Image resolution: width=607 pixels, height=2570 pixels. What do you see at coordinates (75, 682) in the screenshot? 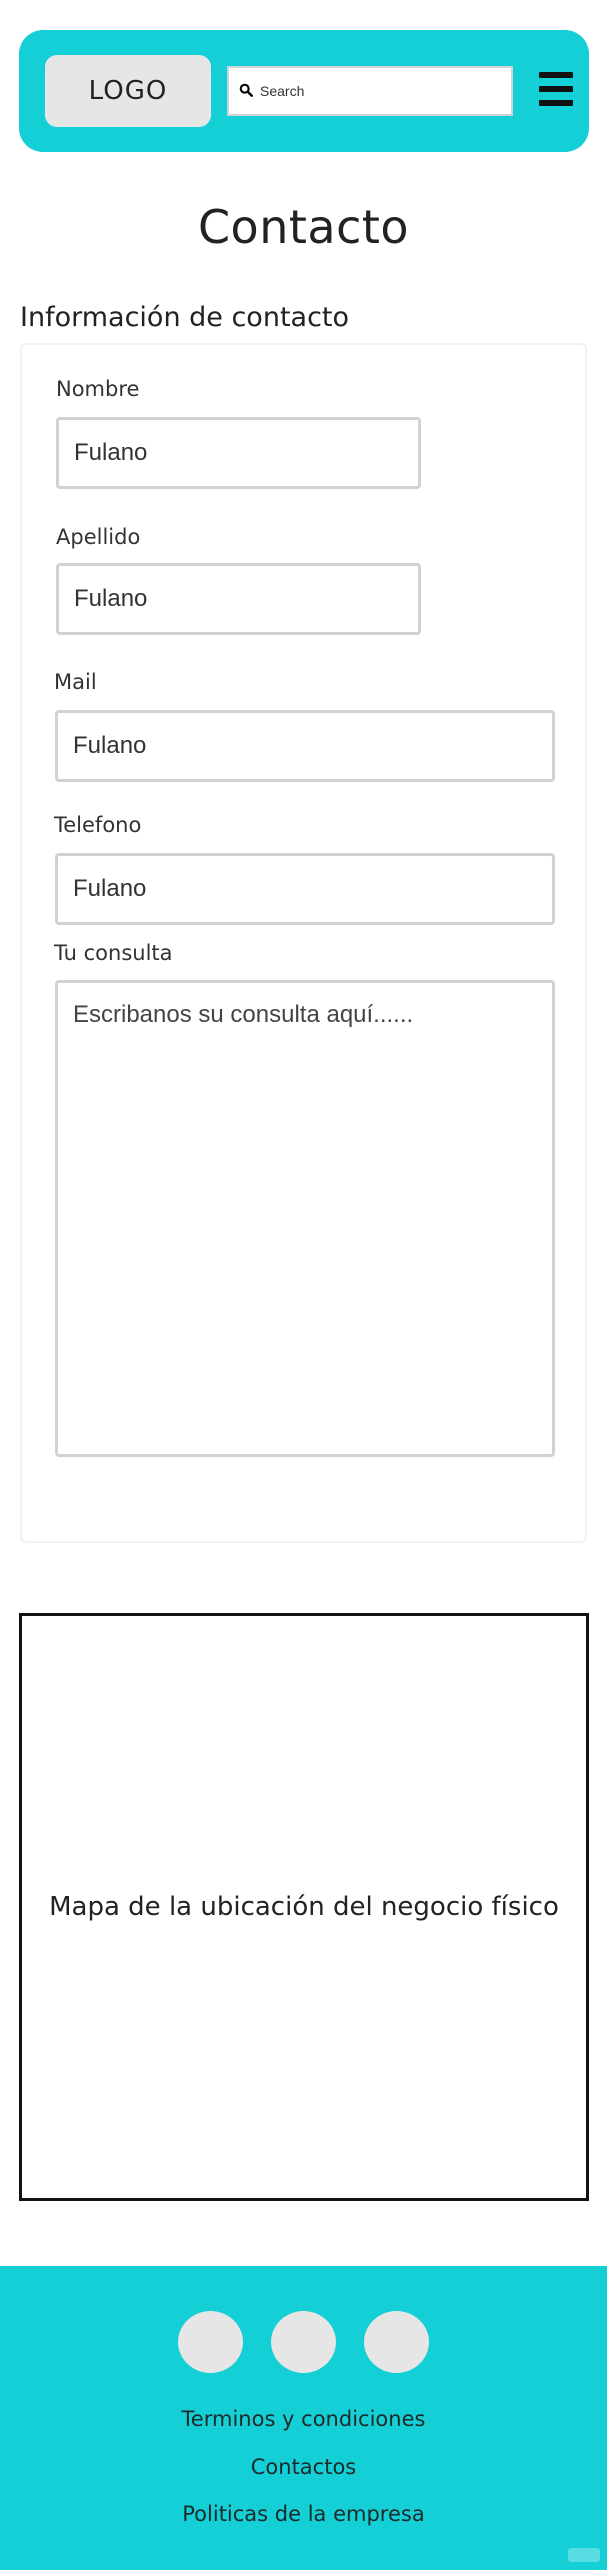
I see `email-label: Mail` at bounding box center [75, 682].